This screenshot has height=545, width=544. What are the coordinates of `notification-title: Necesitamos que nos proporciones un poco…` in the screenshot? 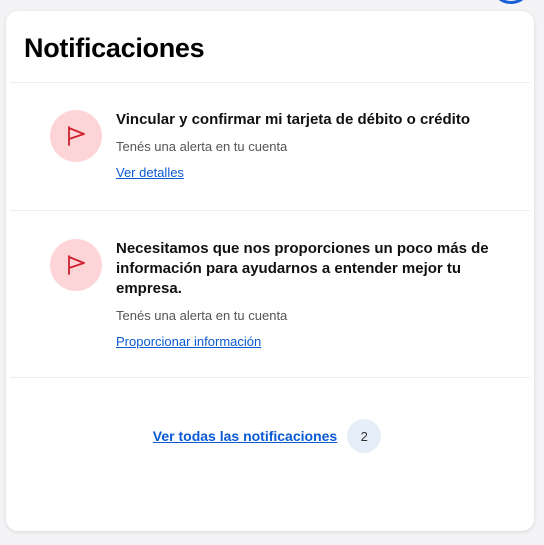 It's located at (302, 268).